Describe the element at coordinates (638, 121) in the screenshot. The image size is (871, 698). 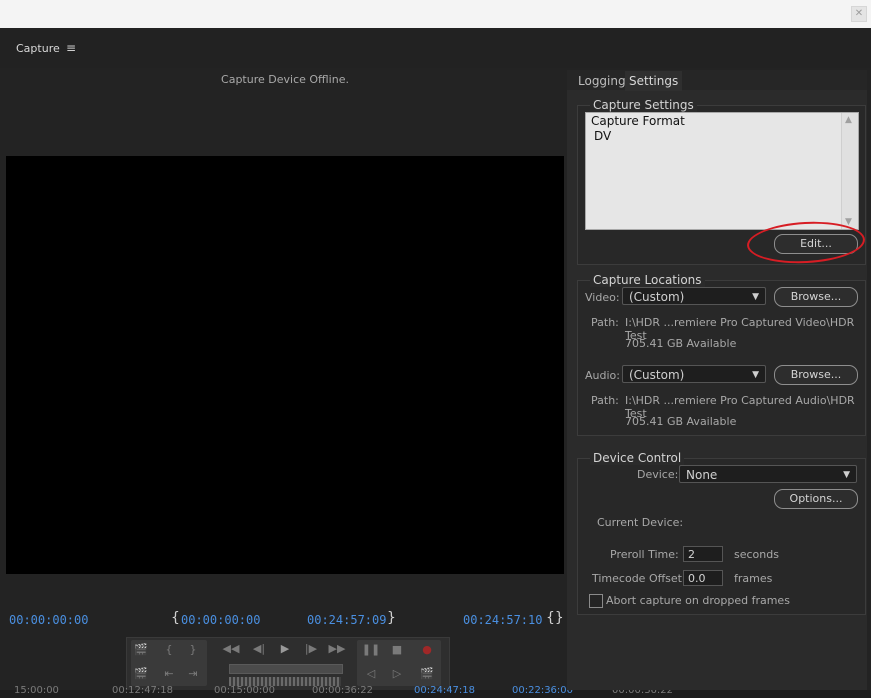
I see `capture-format-label: Capture Format` at that location.